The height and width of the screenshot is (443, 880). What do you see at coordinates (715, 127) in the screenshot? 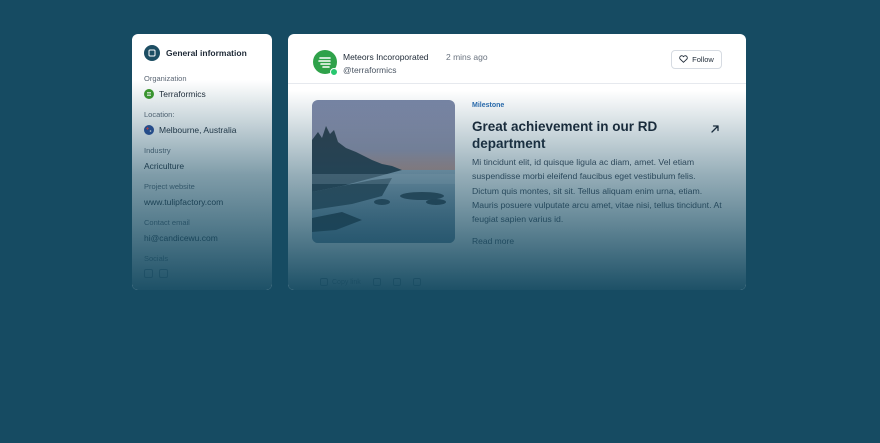
I see `arrow-up-right-icon` at bounding box center [715, 127].